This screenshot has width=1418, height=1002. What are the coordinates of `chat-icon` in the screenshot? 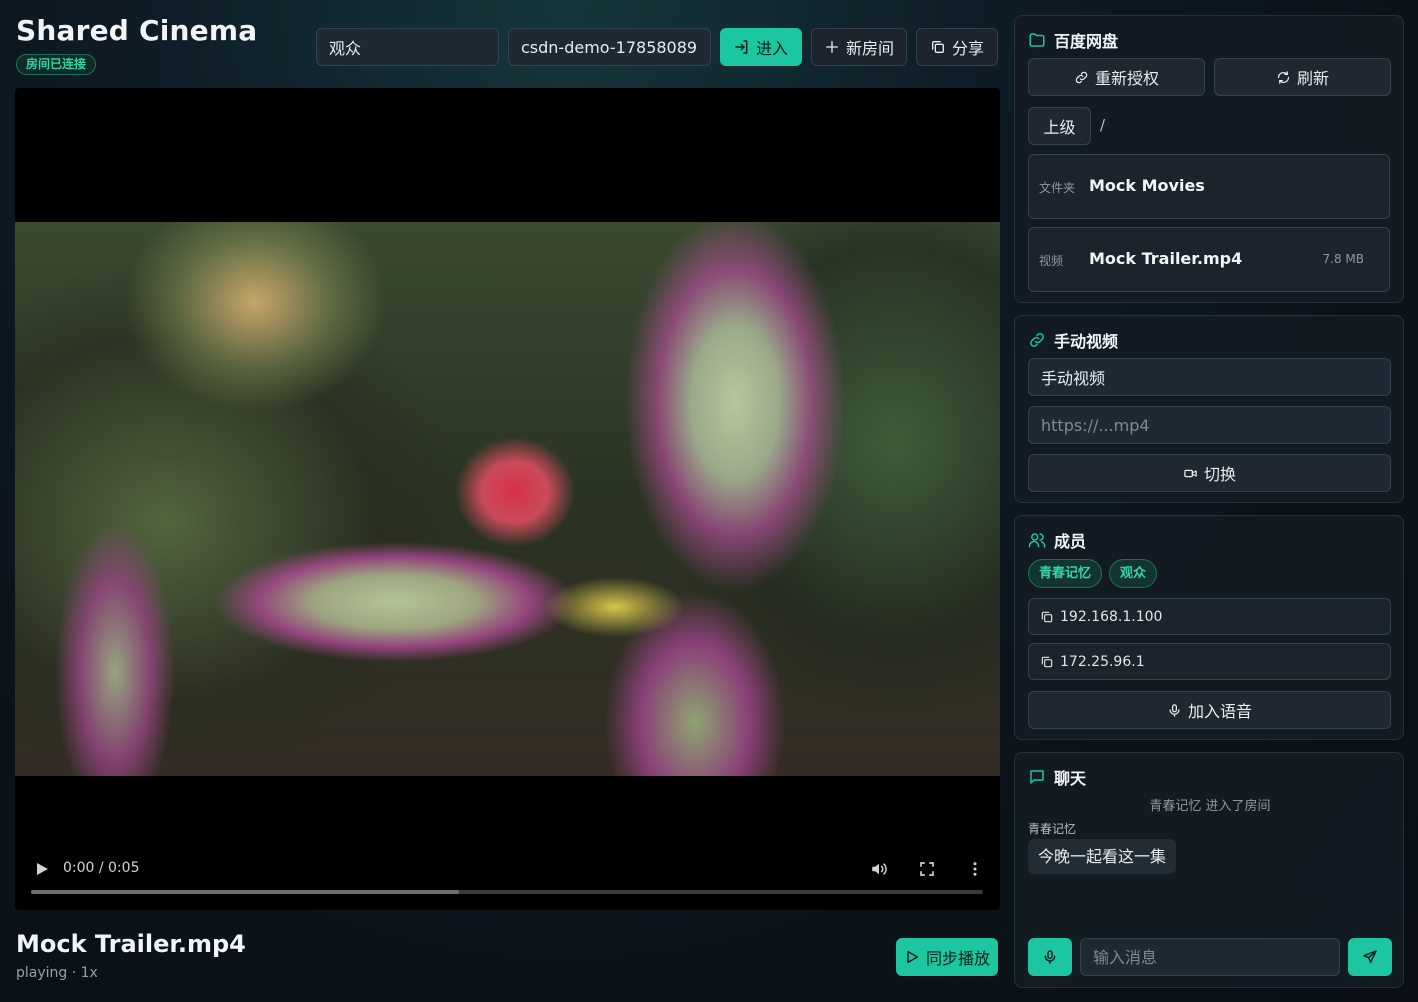 It's located at (1037, 777).